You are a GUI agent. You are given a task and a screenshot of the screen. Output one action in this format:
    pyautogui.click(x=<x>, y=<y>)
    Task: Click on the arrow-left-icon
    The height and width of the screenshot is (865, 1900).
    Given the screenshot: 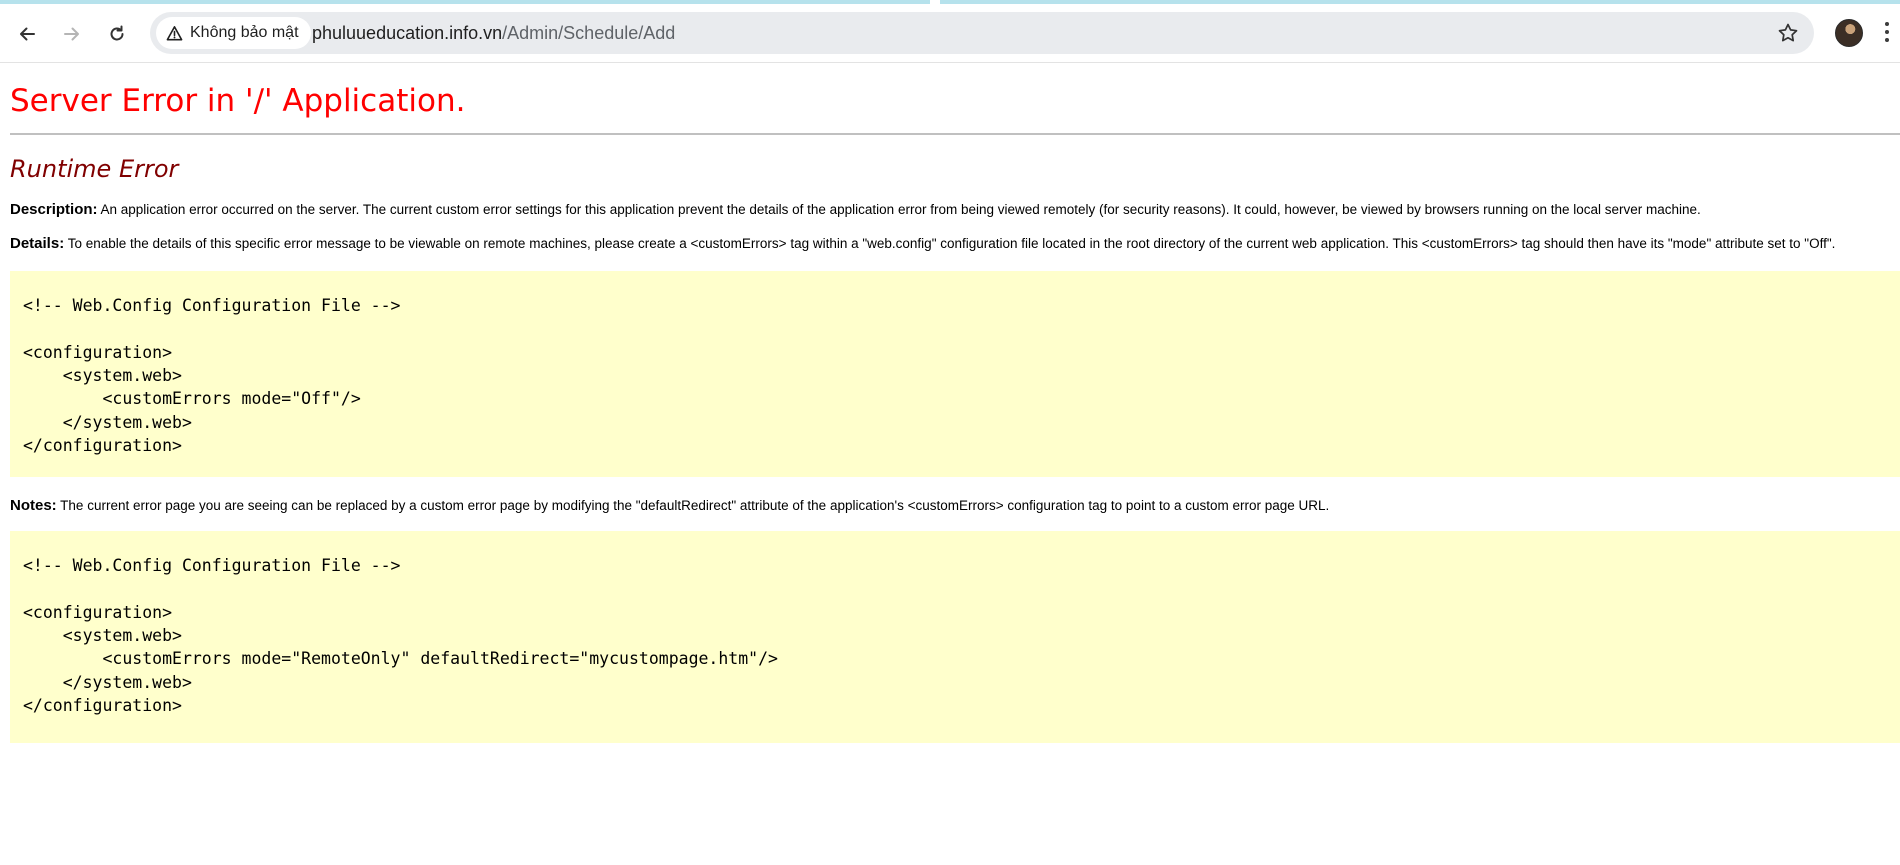 What is the action you would take?
    pyautogui.click(x=27, y=34)
    